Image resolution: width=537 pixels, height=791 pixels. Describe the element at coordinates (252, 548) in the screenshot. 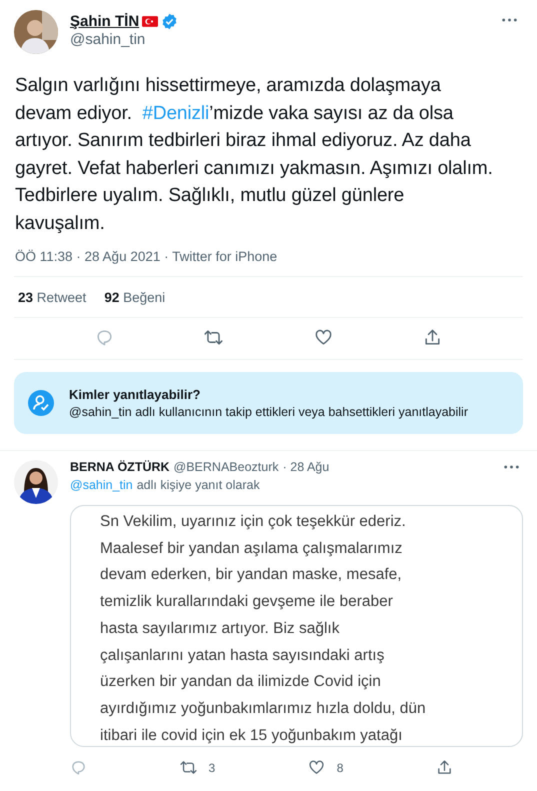

I see `screenshot-text-line: Maalesef bir yandan aşılama çalışmalarımız` at that location.